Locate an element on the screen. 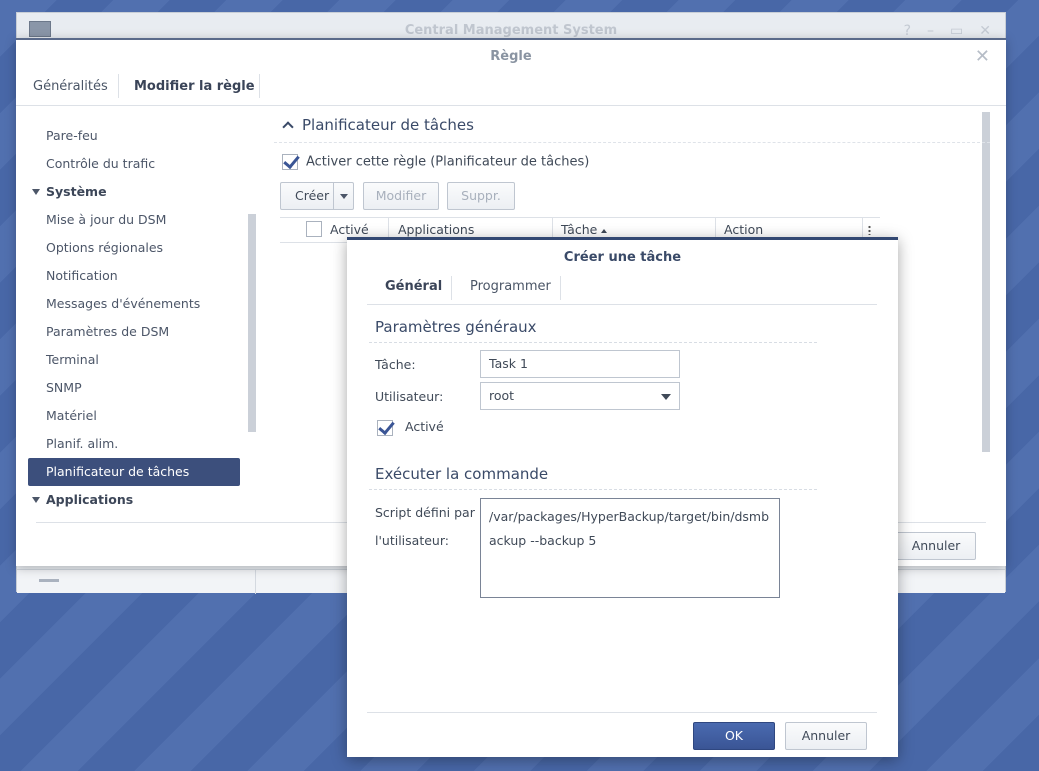  maximize-icon: ▭ is located at coordinates (956, 31).